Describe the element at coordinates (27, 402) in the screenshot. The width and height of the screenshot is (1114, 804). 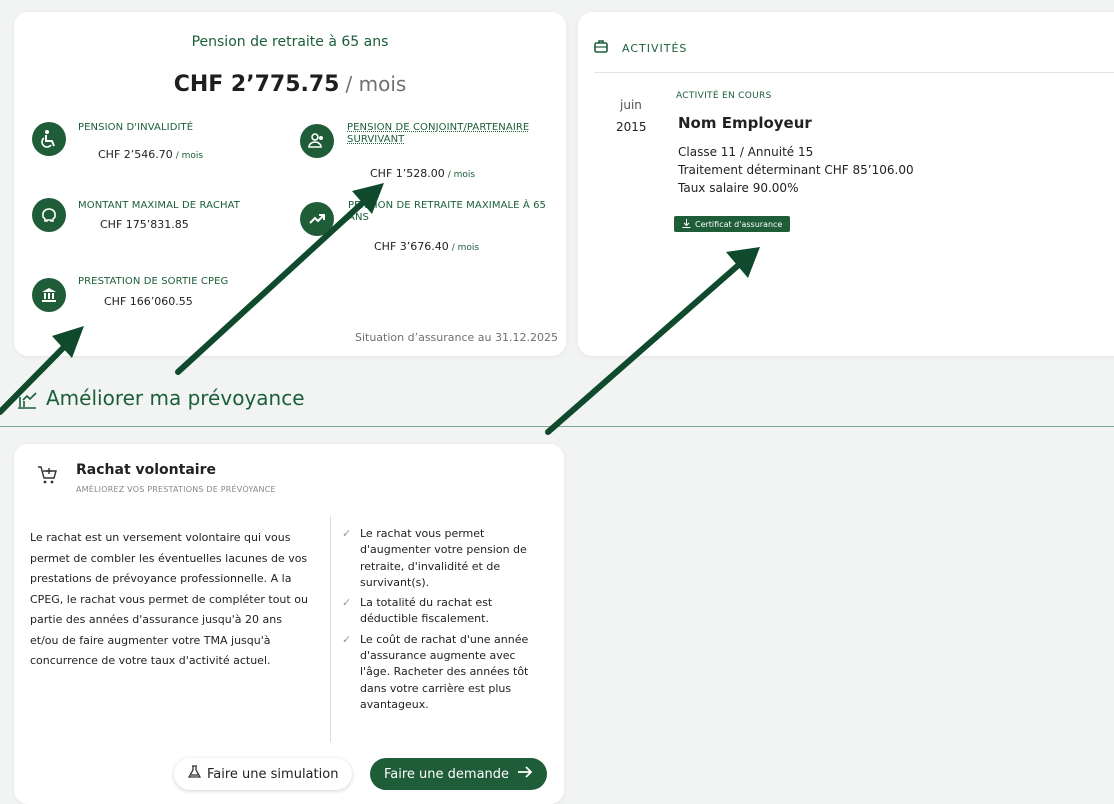
I see `chart-growth-icon` at that location.